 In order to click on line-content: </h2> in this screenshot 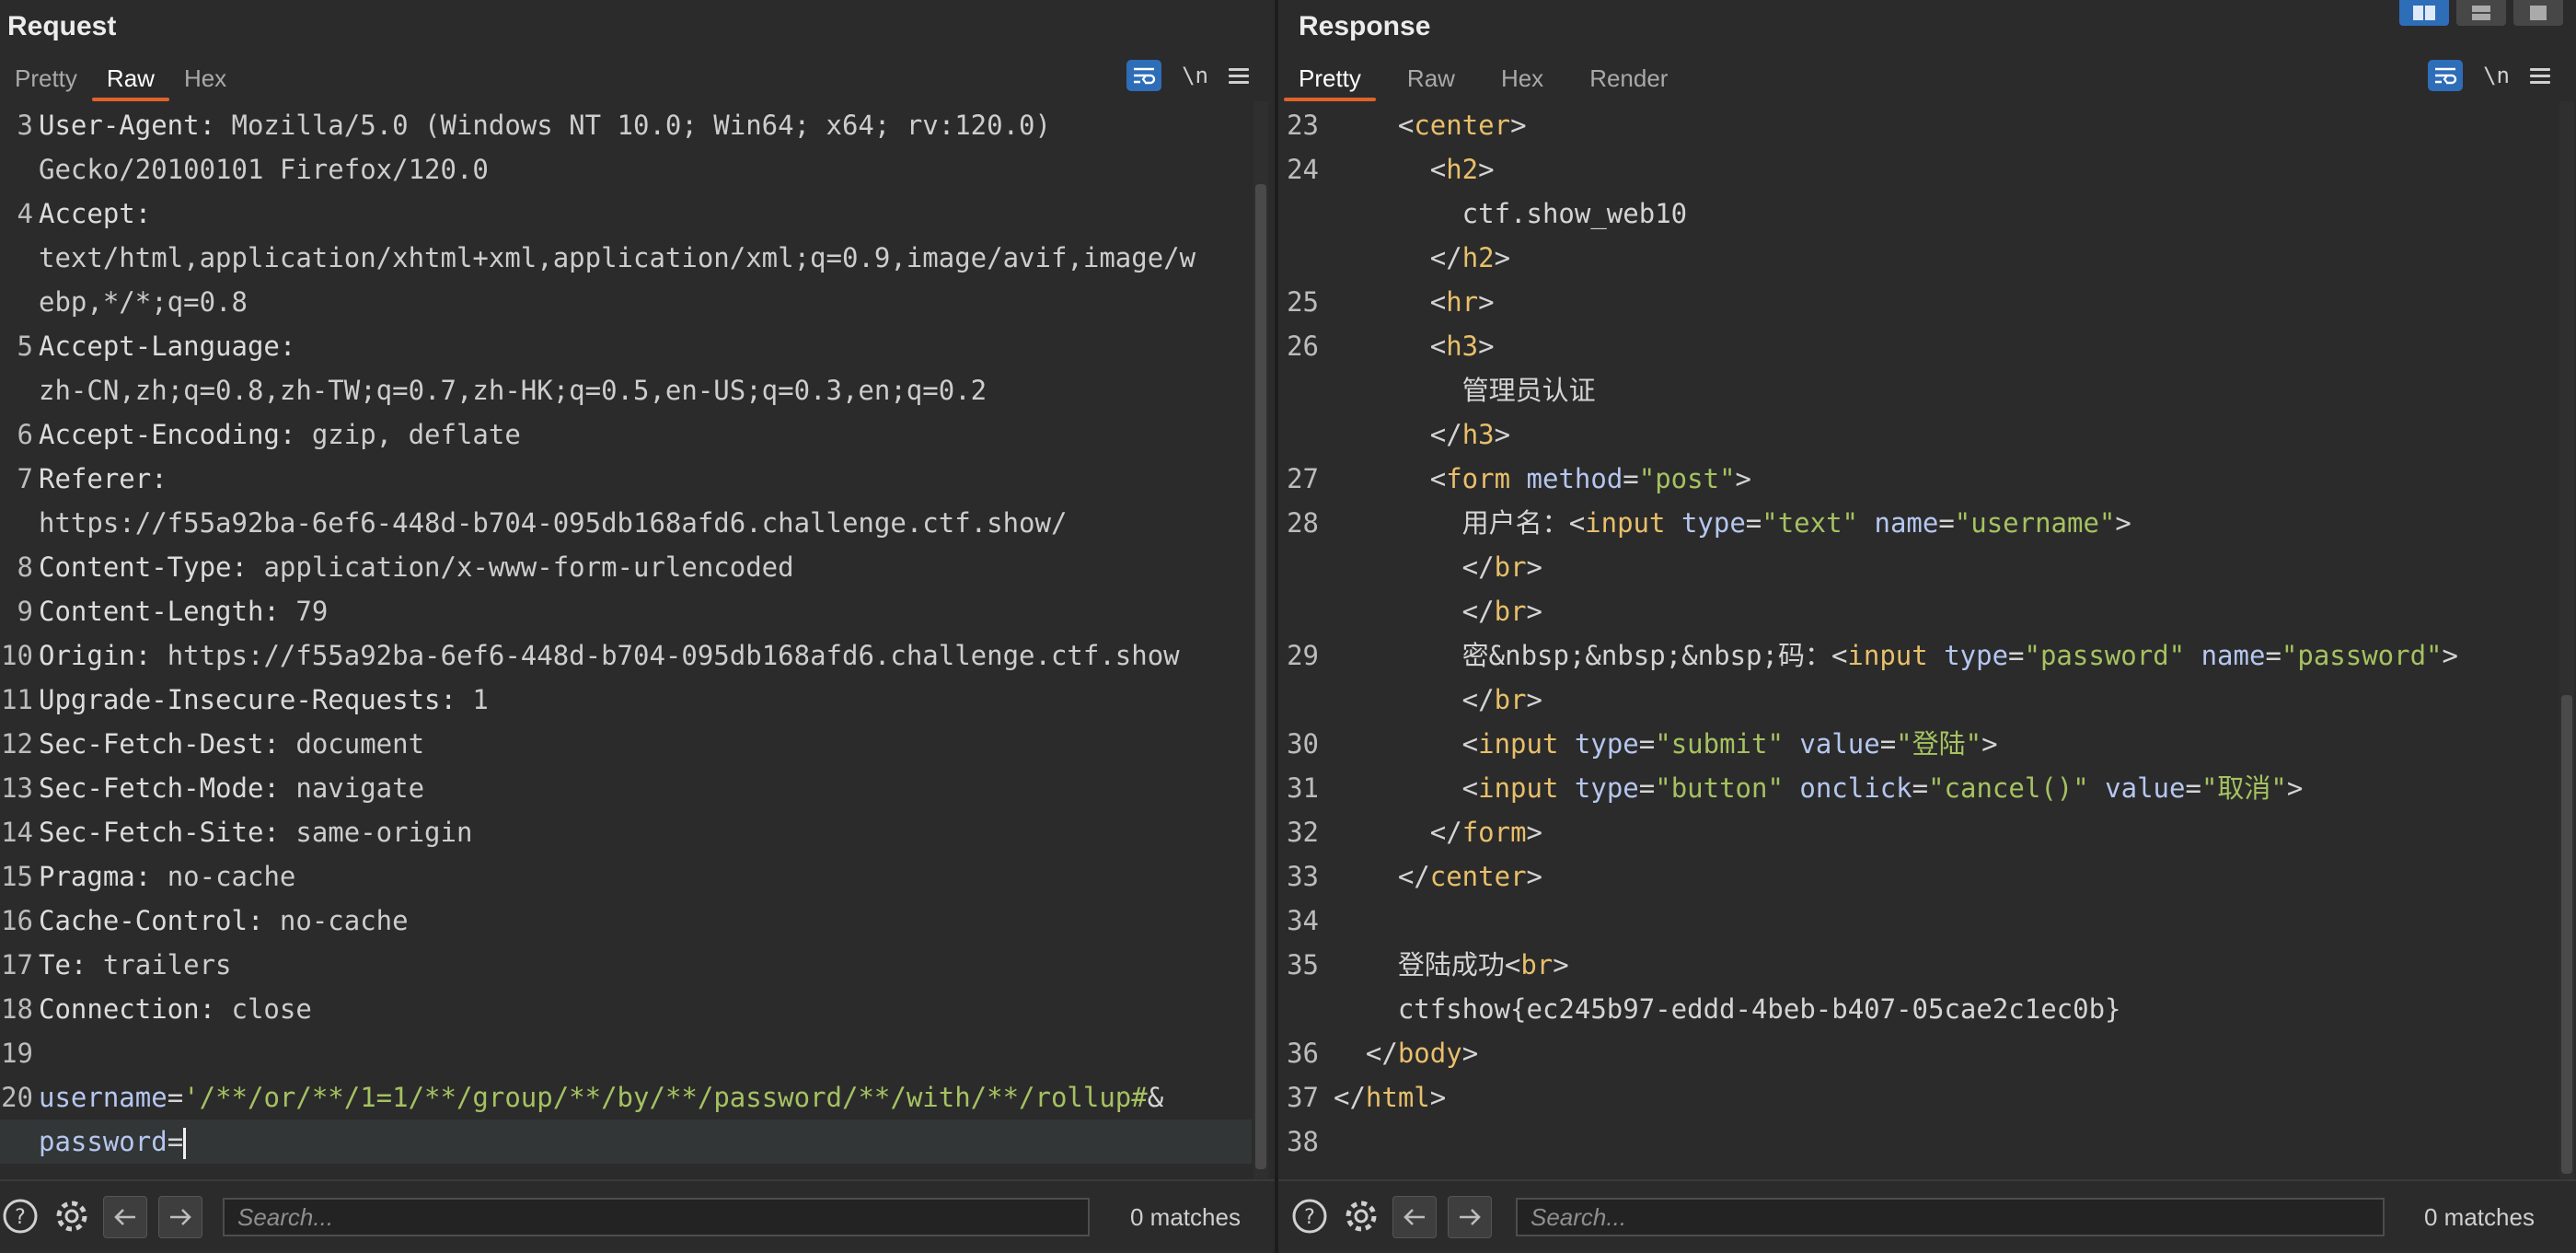, I will do `click(1422, 258)`.